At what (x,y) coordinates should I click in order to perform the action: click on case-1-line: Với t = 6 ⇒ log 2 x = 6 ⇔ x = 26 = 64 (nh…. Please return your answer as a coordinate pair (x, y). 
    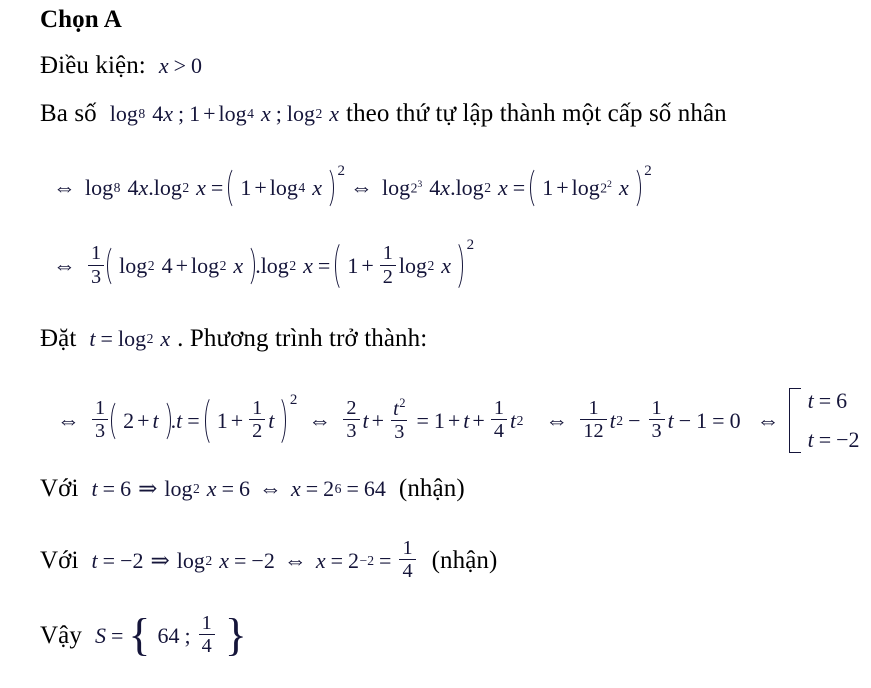
    Looking at the image, I should click on (252, 489).